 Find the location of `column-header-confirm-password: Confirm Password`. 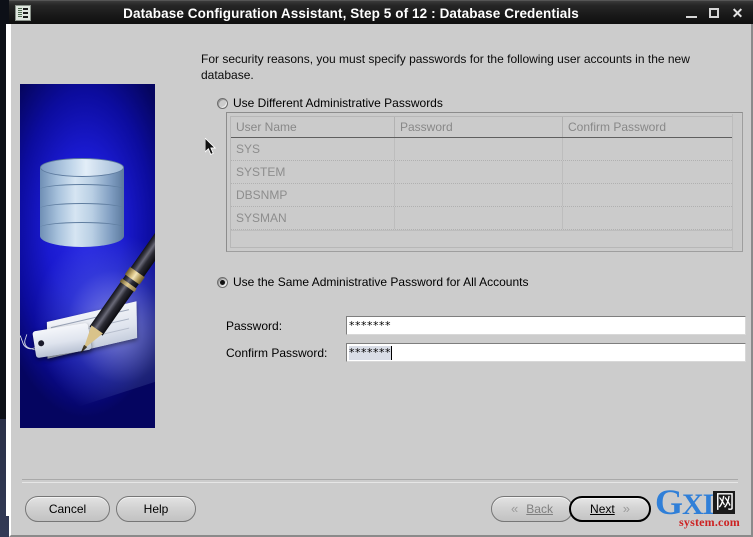

column-header-confirm-password: Confirm Password is located at coordinates (647, 127).